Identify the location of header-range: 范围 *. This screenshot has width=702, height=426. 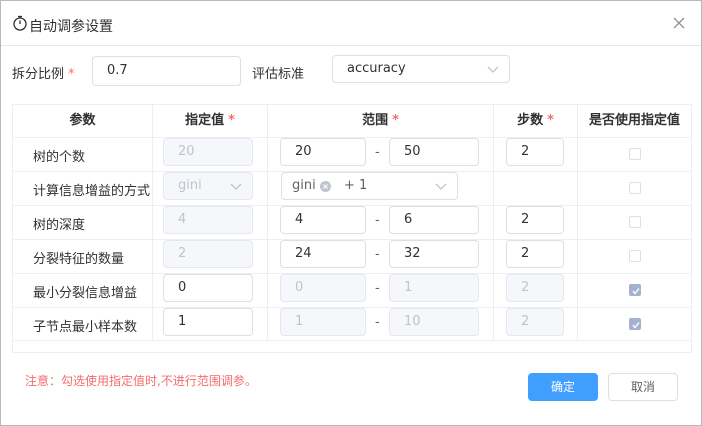
(380, 121).